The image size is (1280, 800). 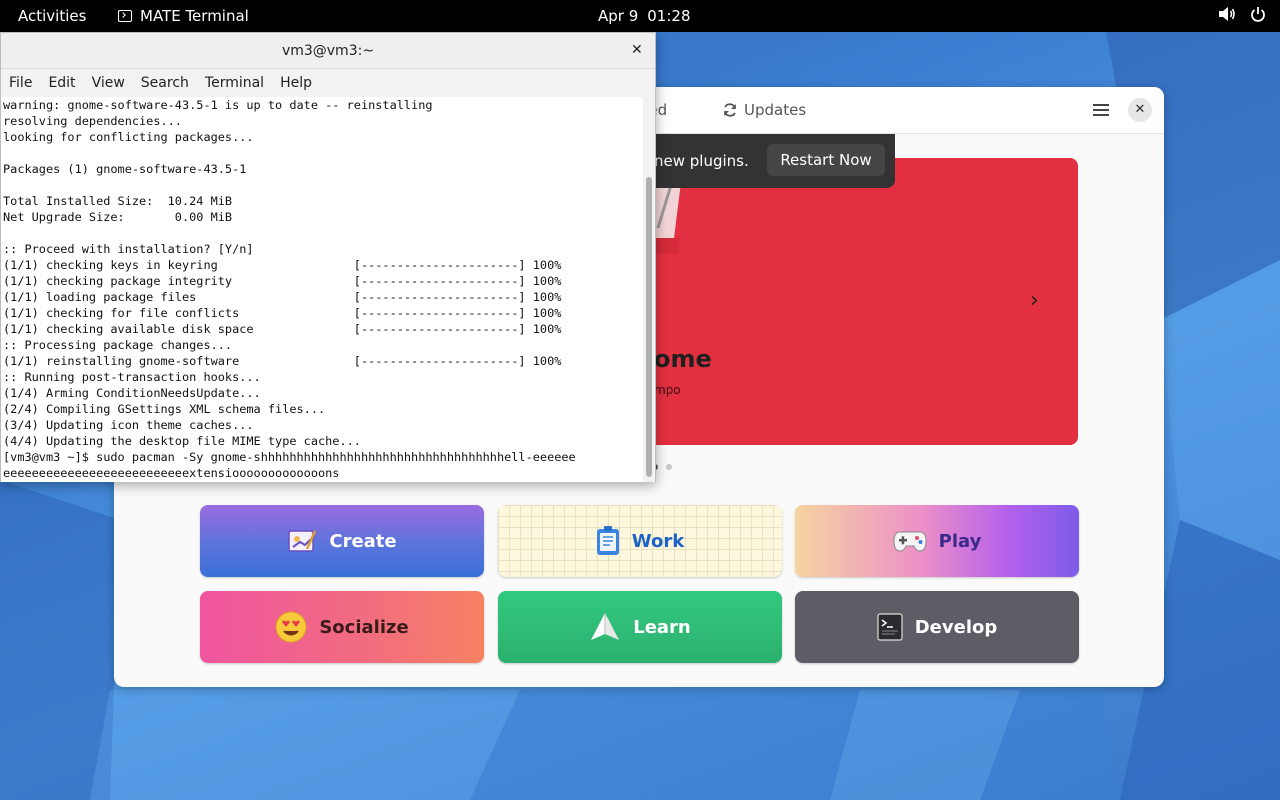 I want to click on gamepad-icon, so click(x=910, y=541).